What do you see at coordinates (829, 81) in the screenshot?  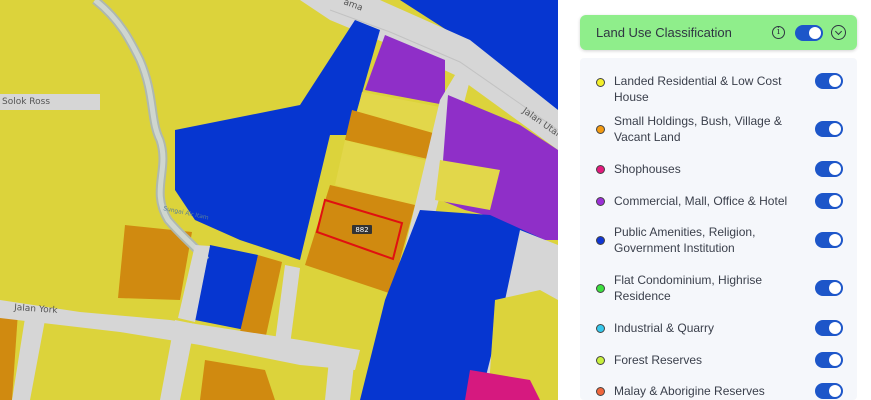 I see `toggle-residential` at bounding box center [829, 81].